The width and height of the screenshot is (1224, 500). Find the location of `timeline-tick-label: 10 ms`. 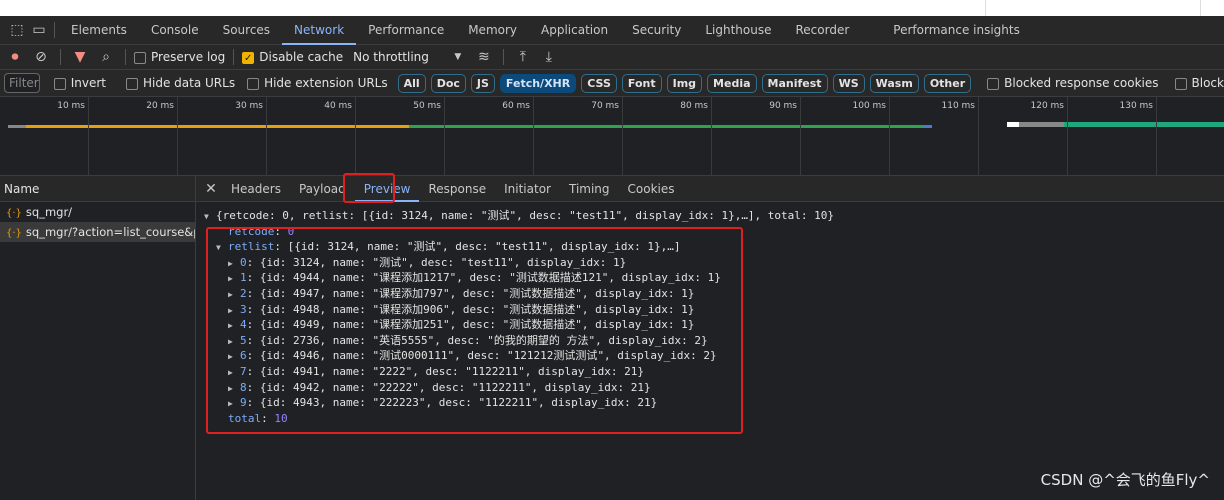

timeline-tick-label: 10 ms is located at coordinates (71, 106).